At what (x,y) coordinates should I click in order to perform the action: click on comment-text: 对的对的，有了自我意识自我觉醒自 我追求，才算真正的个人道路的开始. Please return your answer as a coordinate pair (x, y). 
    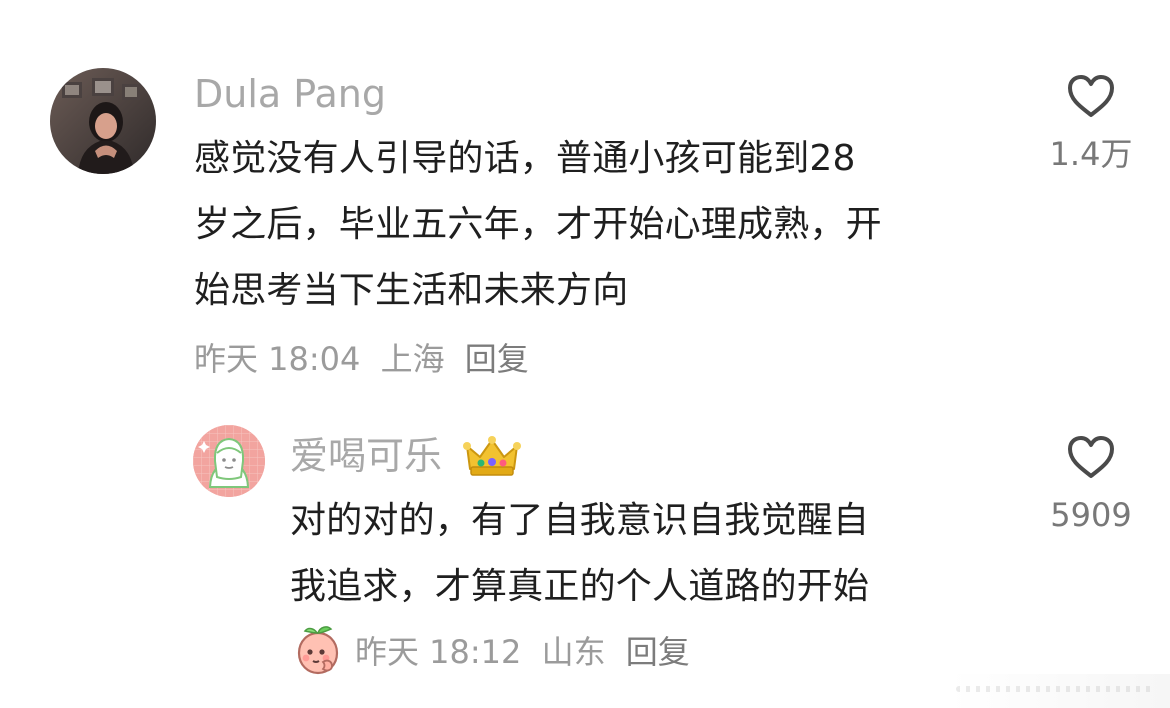
    Looking at the image, I should click on (580, 553).